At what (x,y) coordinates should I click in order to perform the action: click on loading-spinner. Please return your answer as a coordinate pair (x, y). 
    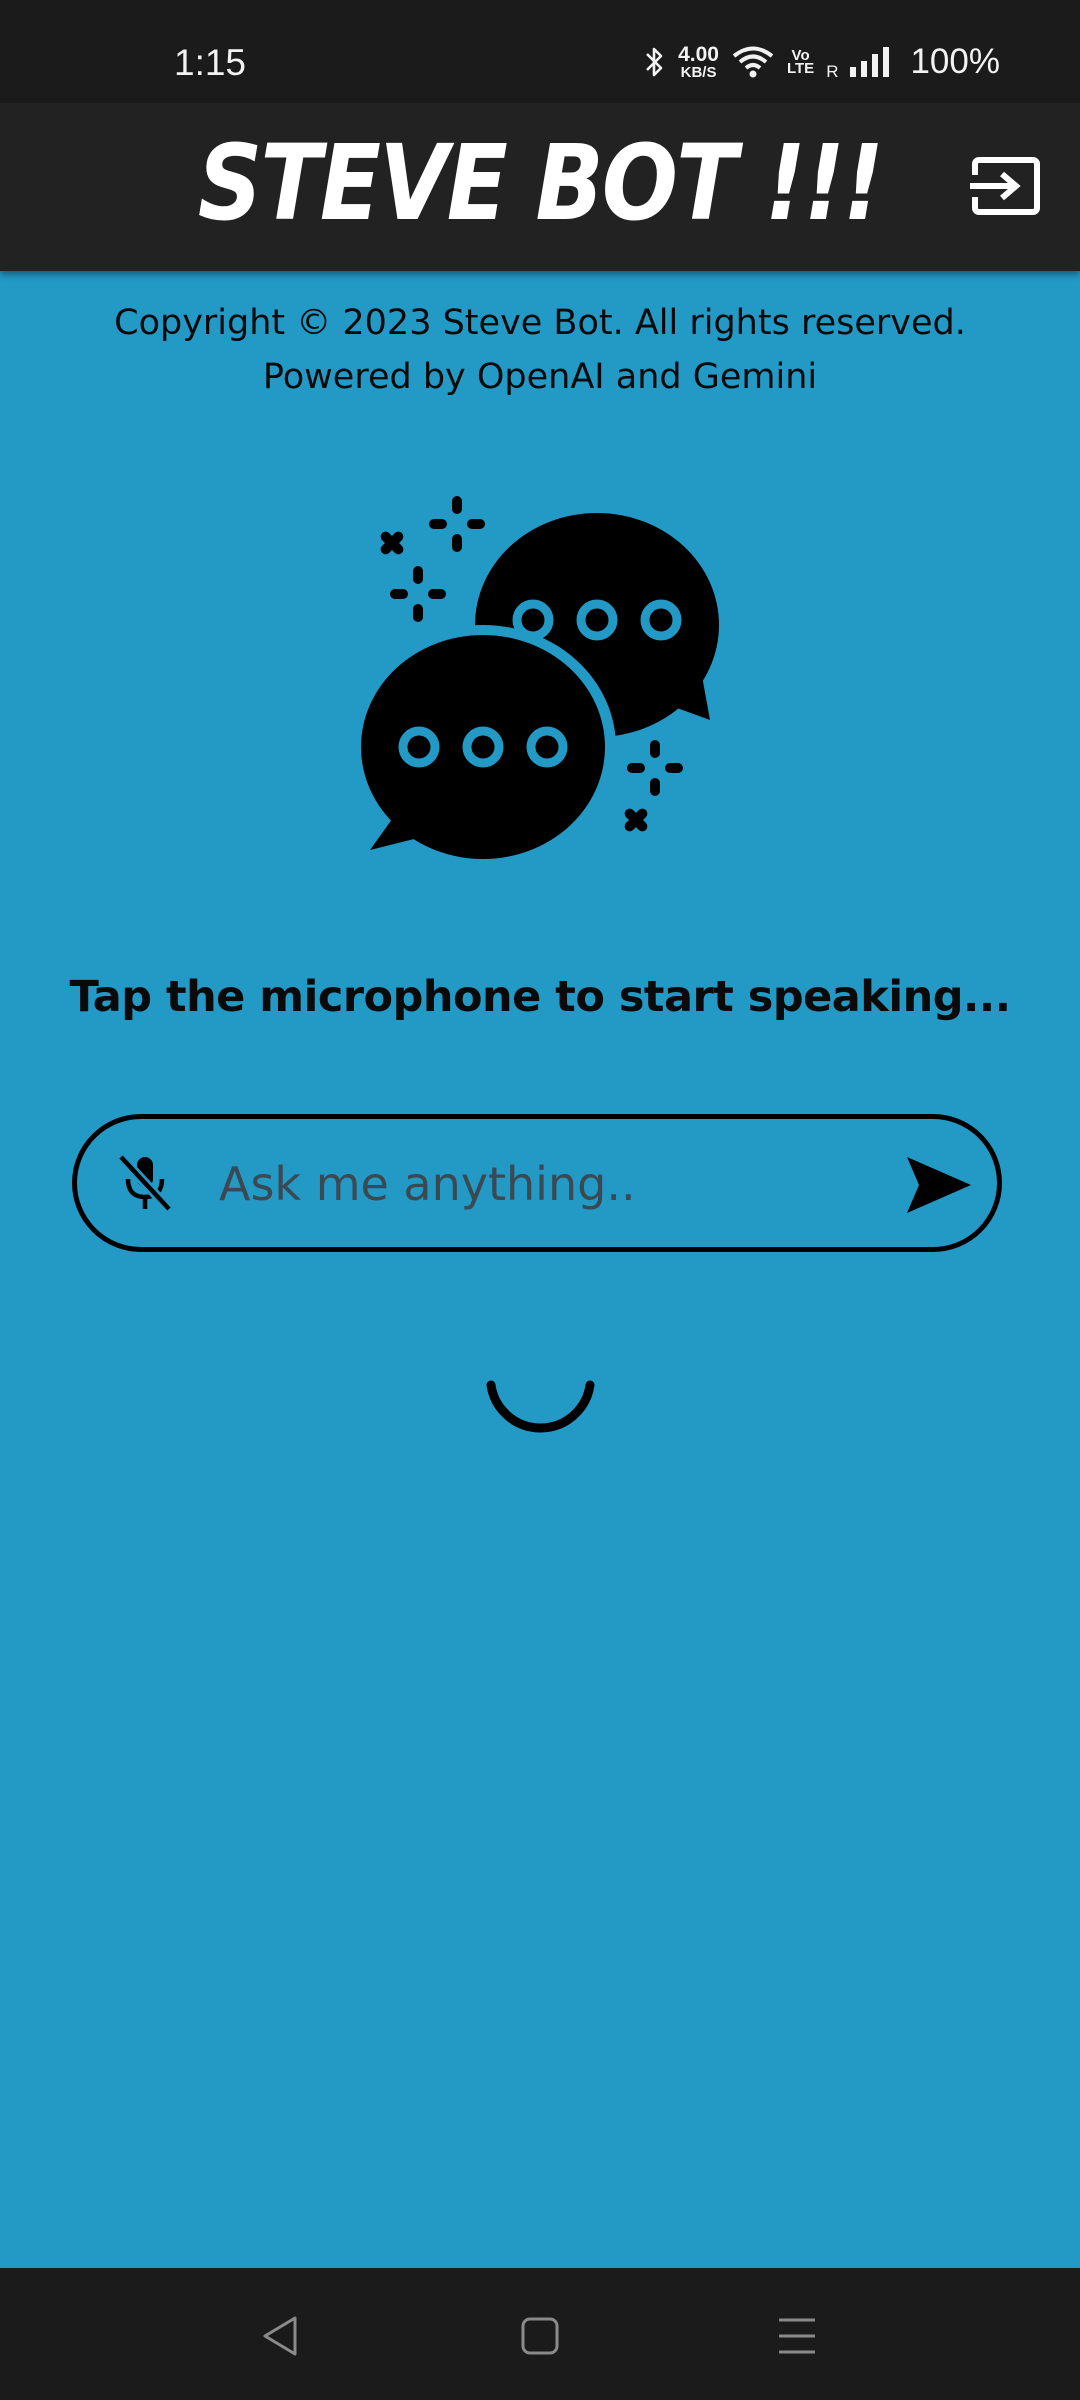
    Looking at the image, I should click on (540, 1392).